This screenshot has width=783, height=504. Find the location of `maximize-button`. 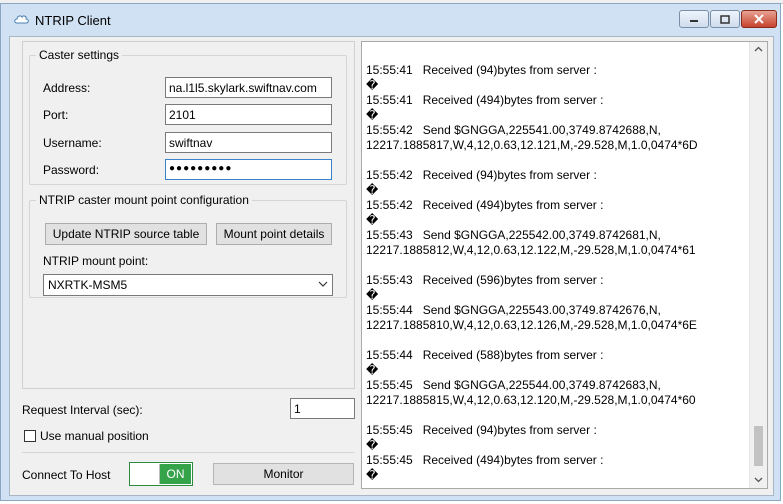

maximize-button is located at coordinates (725, 19).